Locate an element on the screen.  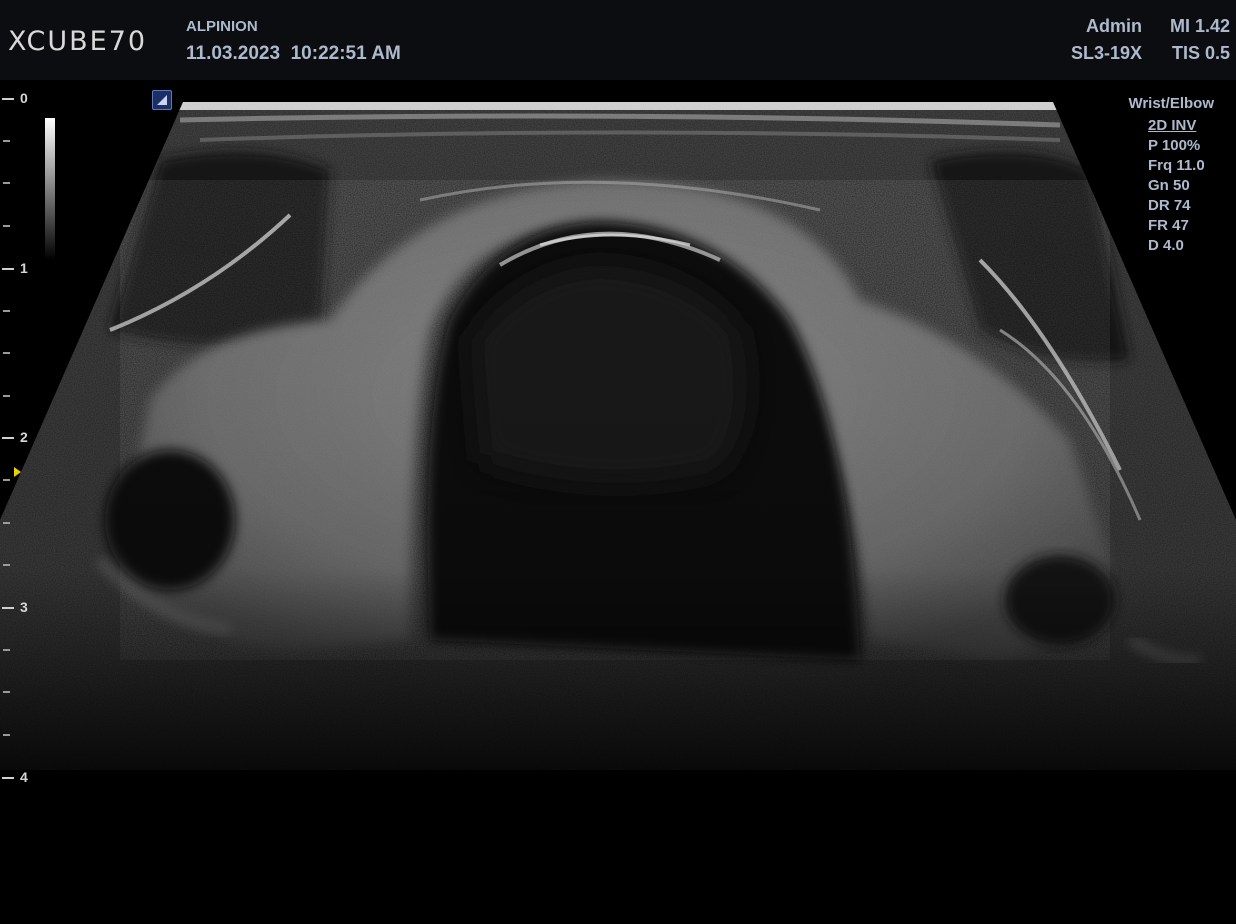
depth-label: 0 is located at coordinates (24, 98).